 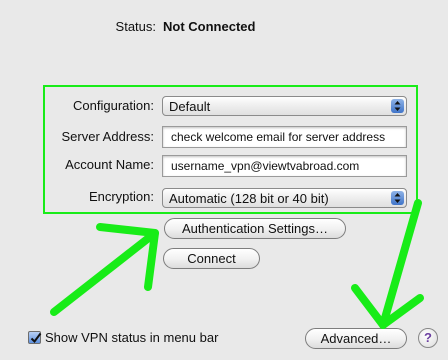 I want to click on checkbox, so click(x=35, y=337).